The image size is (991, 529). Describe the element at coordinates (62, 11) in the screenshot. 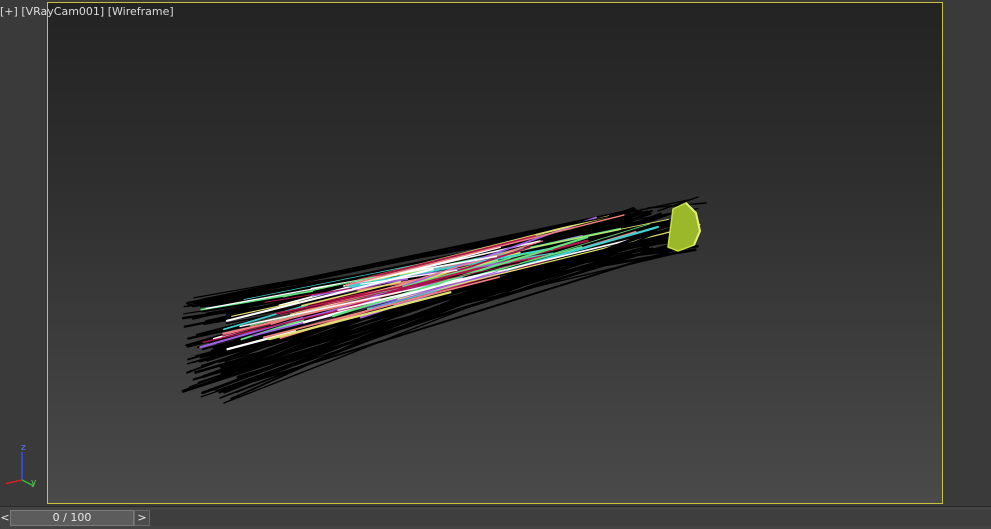

I see `viewport-camera-menu: [VRayCam001]` at that location.